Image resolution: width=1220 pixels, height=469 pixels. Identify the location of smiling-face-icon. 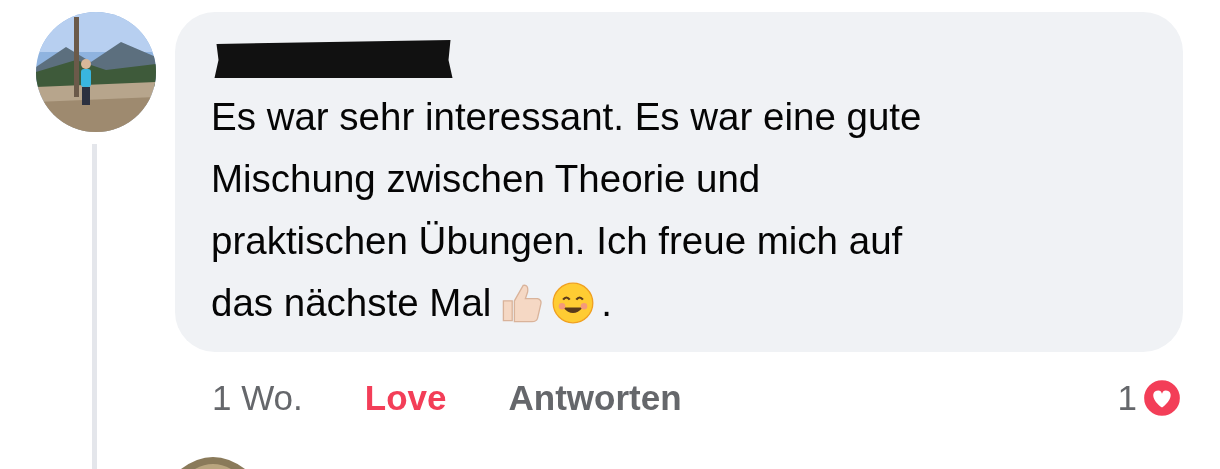
(573, 303).